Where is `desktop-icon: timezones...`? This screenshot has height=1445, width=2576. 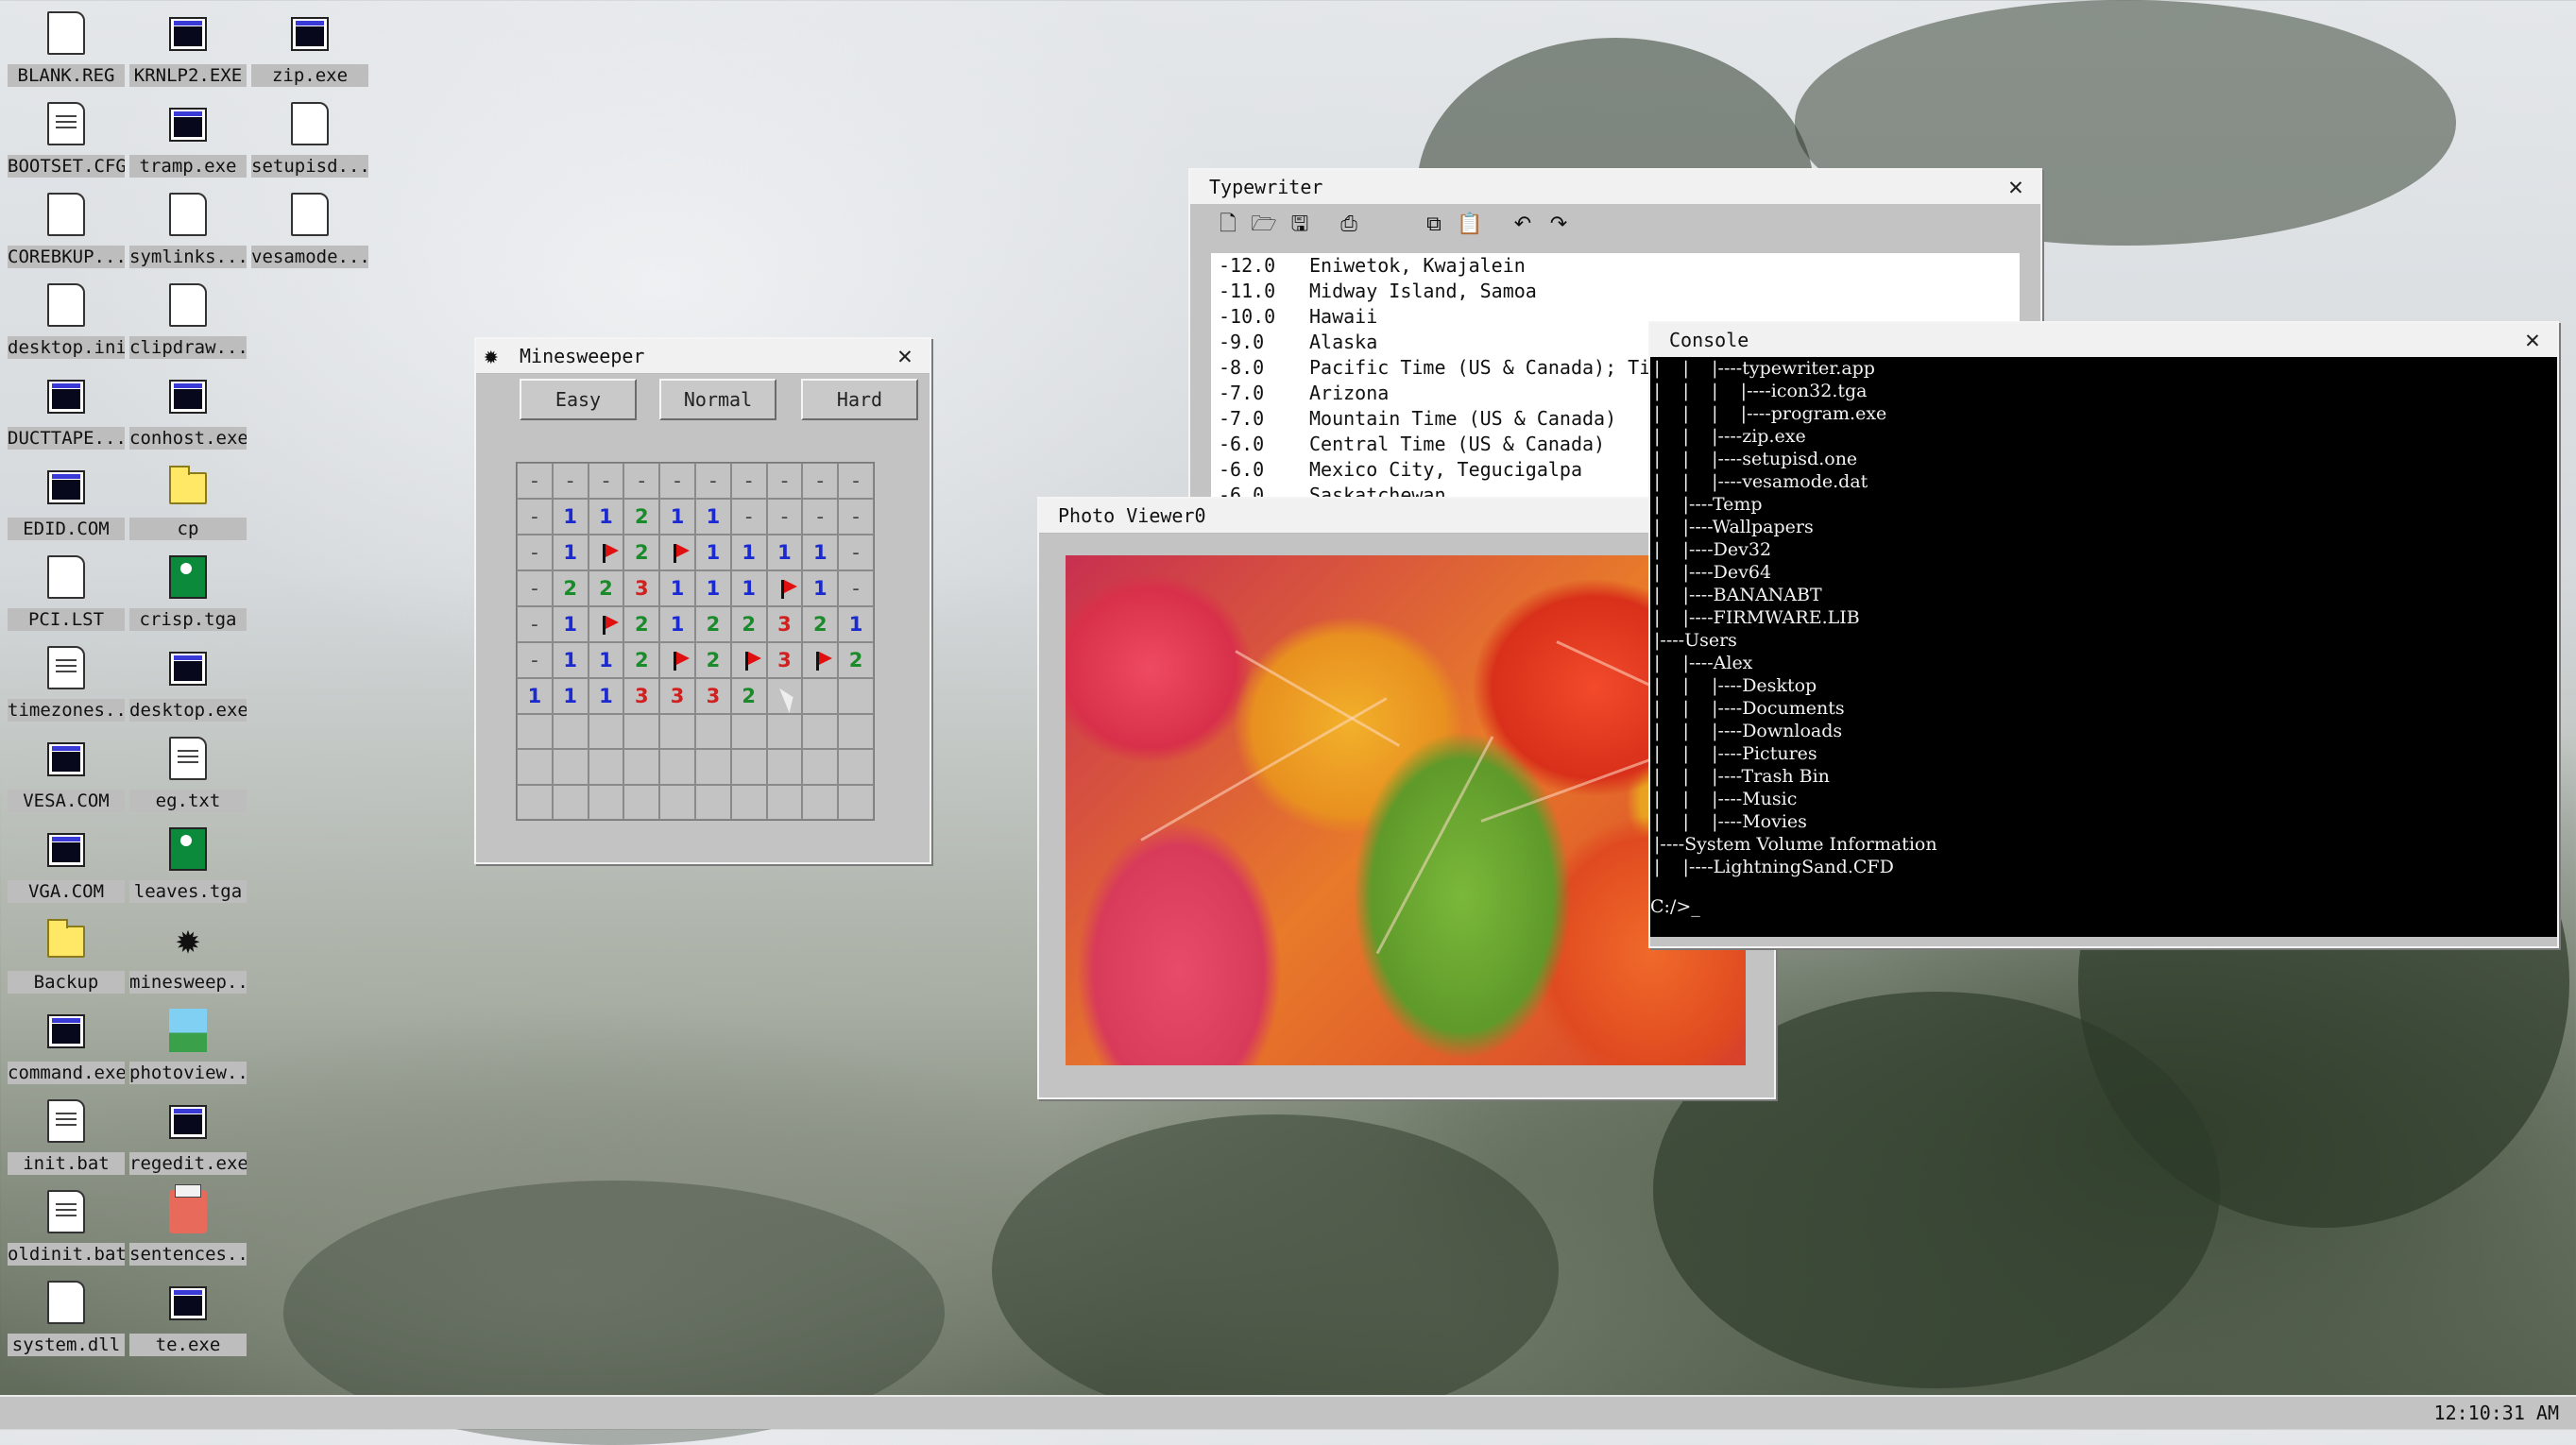
desktop-icon: timezones... is located at coordinates (67, 683).